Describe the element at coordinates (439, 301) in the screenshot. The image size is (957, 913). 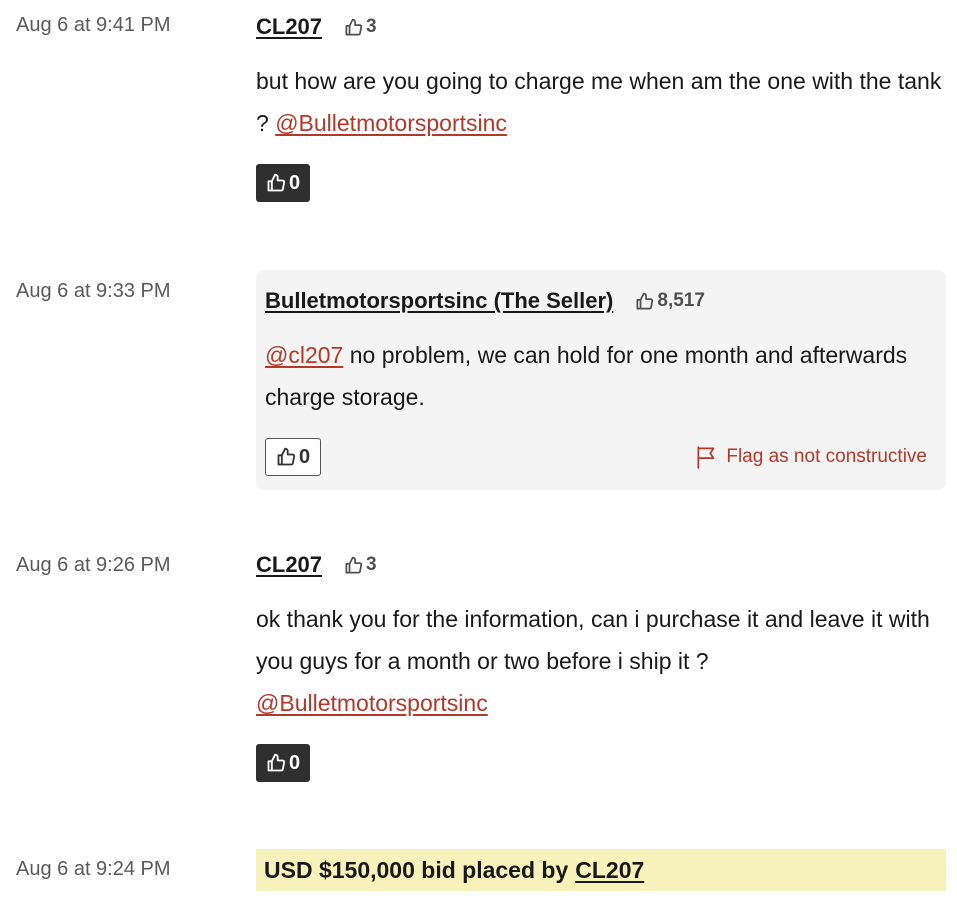
I see `comment-author-link: Bulletmotorsportsinc (The Seller)` at that location.